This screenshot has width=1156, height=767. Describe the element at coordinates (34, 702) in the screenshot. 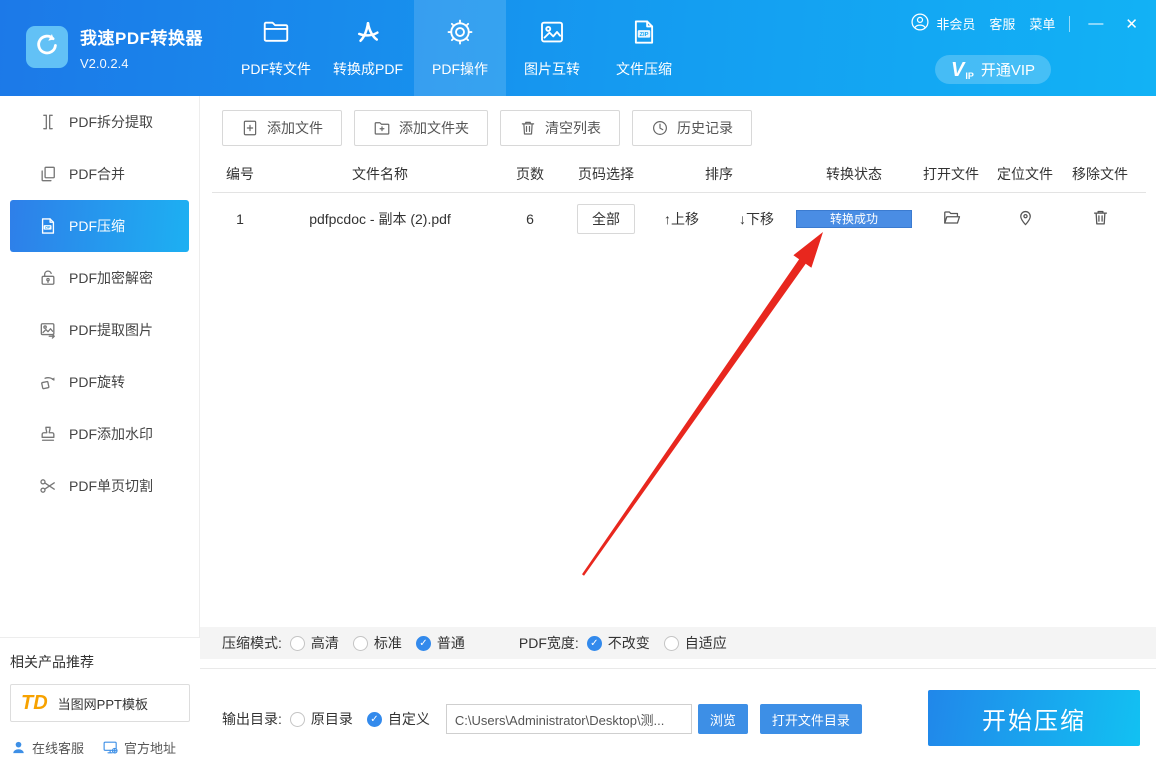

I see `td-logo: TD` at that location.